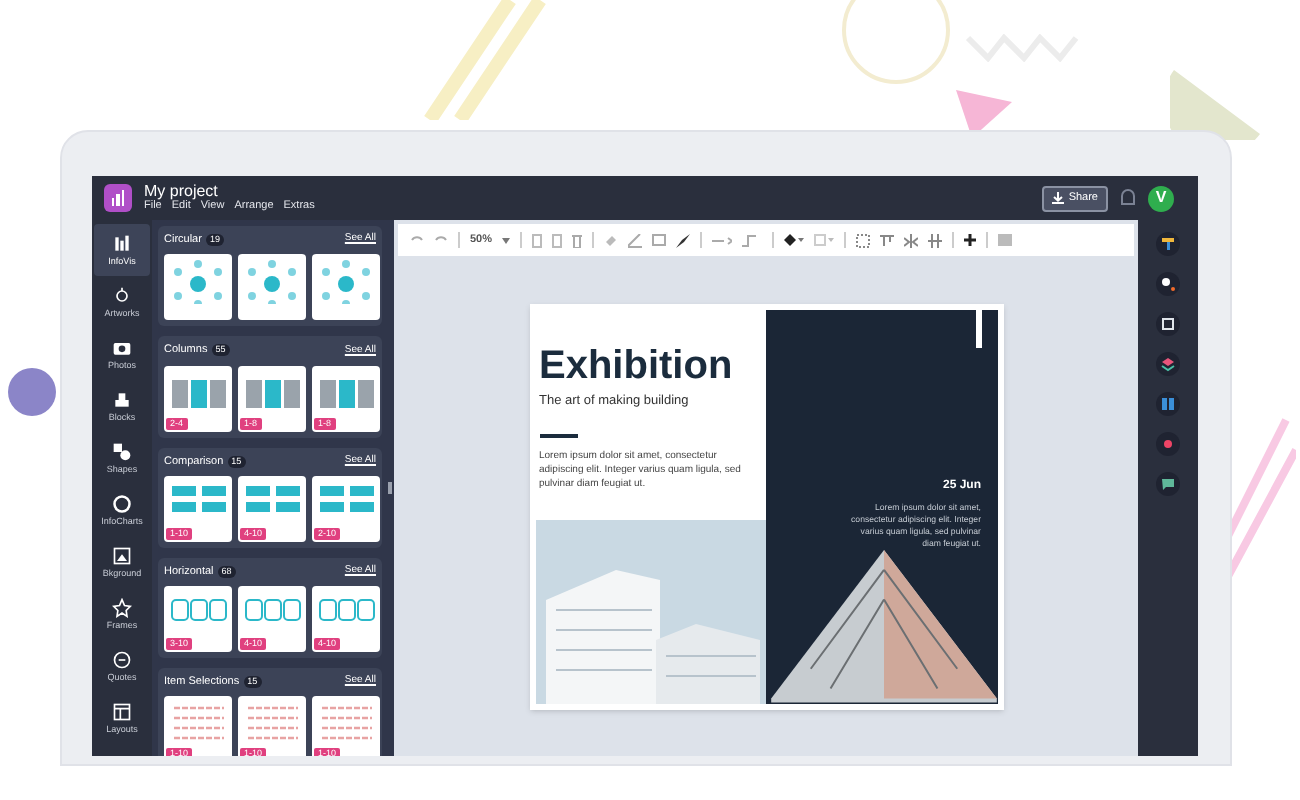 Image resolution: width=1300 pixels, height=800 pixels. I want to click on redo-icon, so click(441, 240).